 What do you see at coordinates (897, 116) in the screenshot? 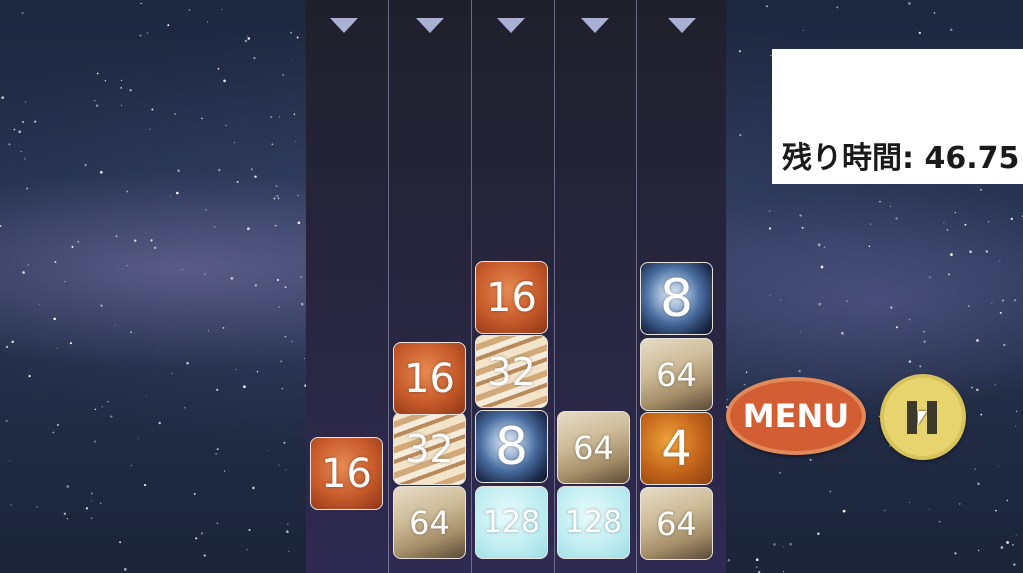
I see `timer-panel: 残り時間: 46.75` at bounding box center [897, 116].